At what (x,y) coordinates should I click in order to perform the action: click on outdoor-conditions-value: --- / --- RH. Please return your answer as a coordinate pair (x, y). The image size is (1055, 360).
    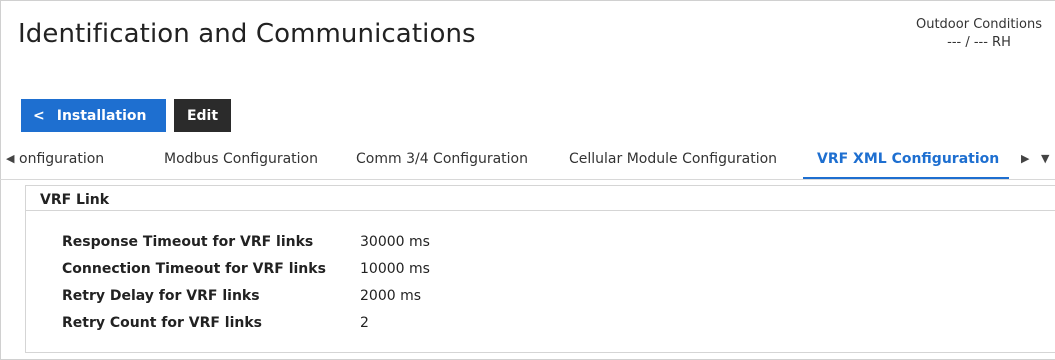
    Looking at the image, I should click on (979, 42).